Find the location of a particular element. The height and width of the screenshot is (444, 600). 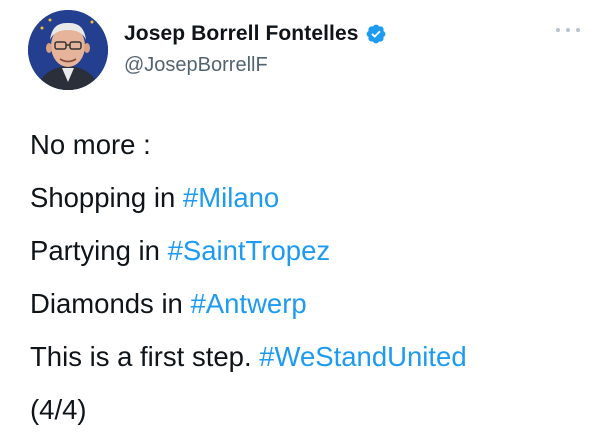

avatar is located at coordinates (68, 50).